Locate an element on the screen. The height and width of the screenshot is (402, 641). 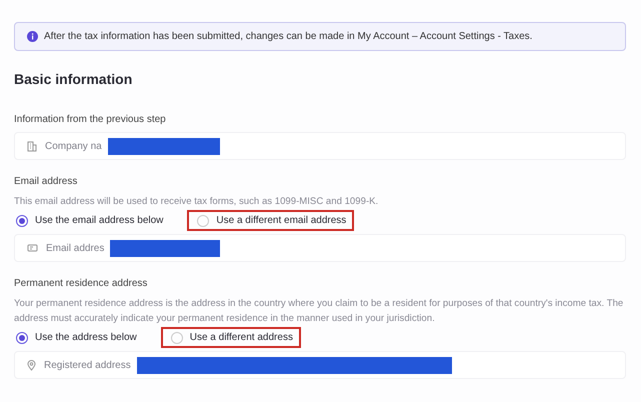
radio-option: Use the address below is located at coordinates (79, 337).